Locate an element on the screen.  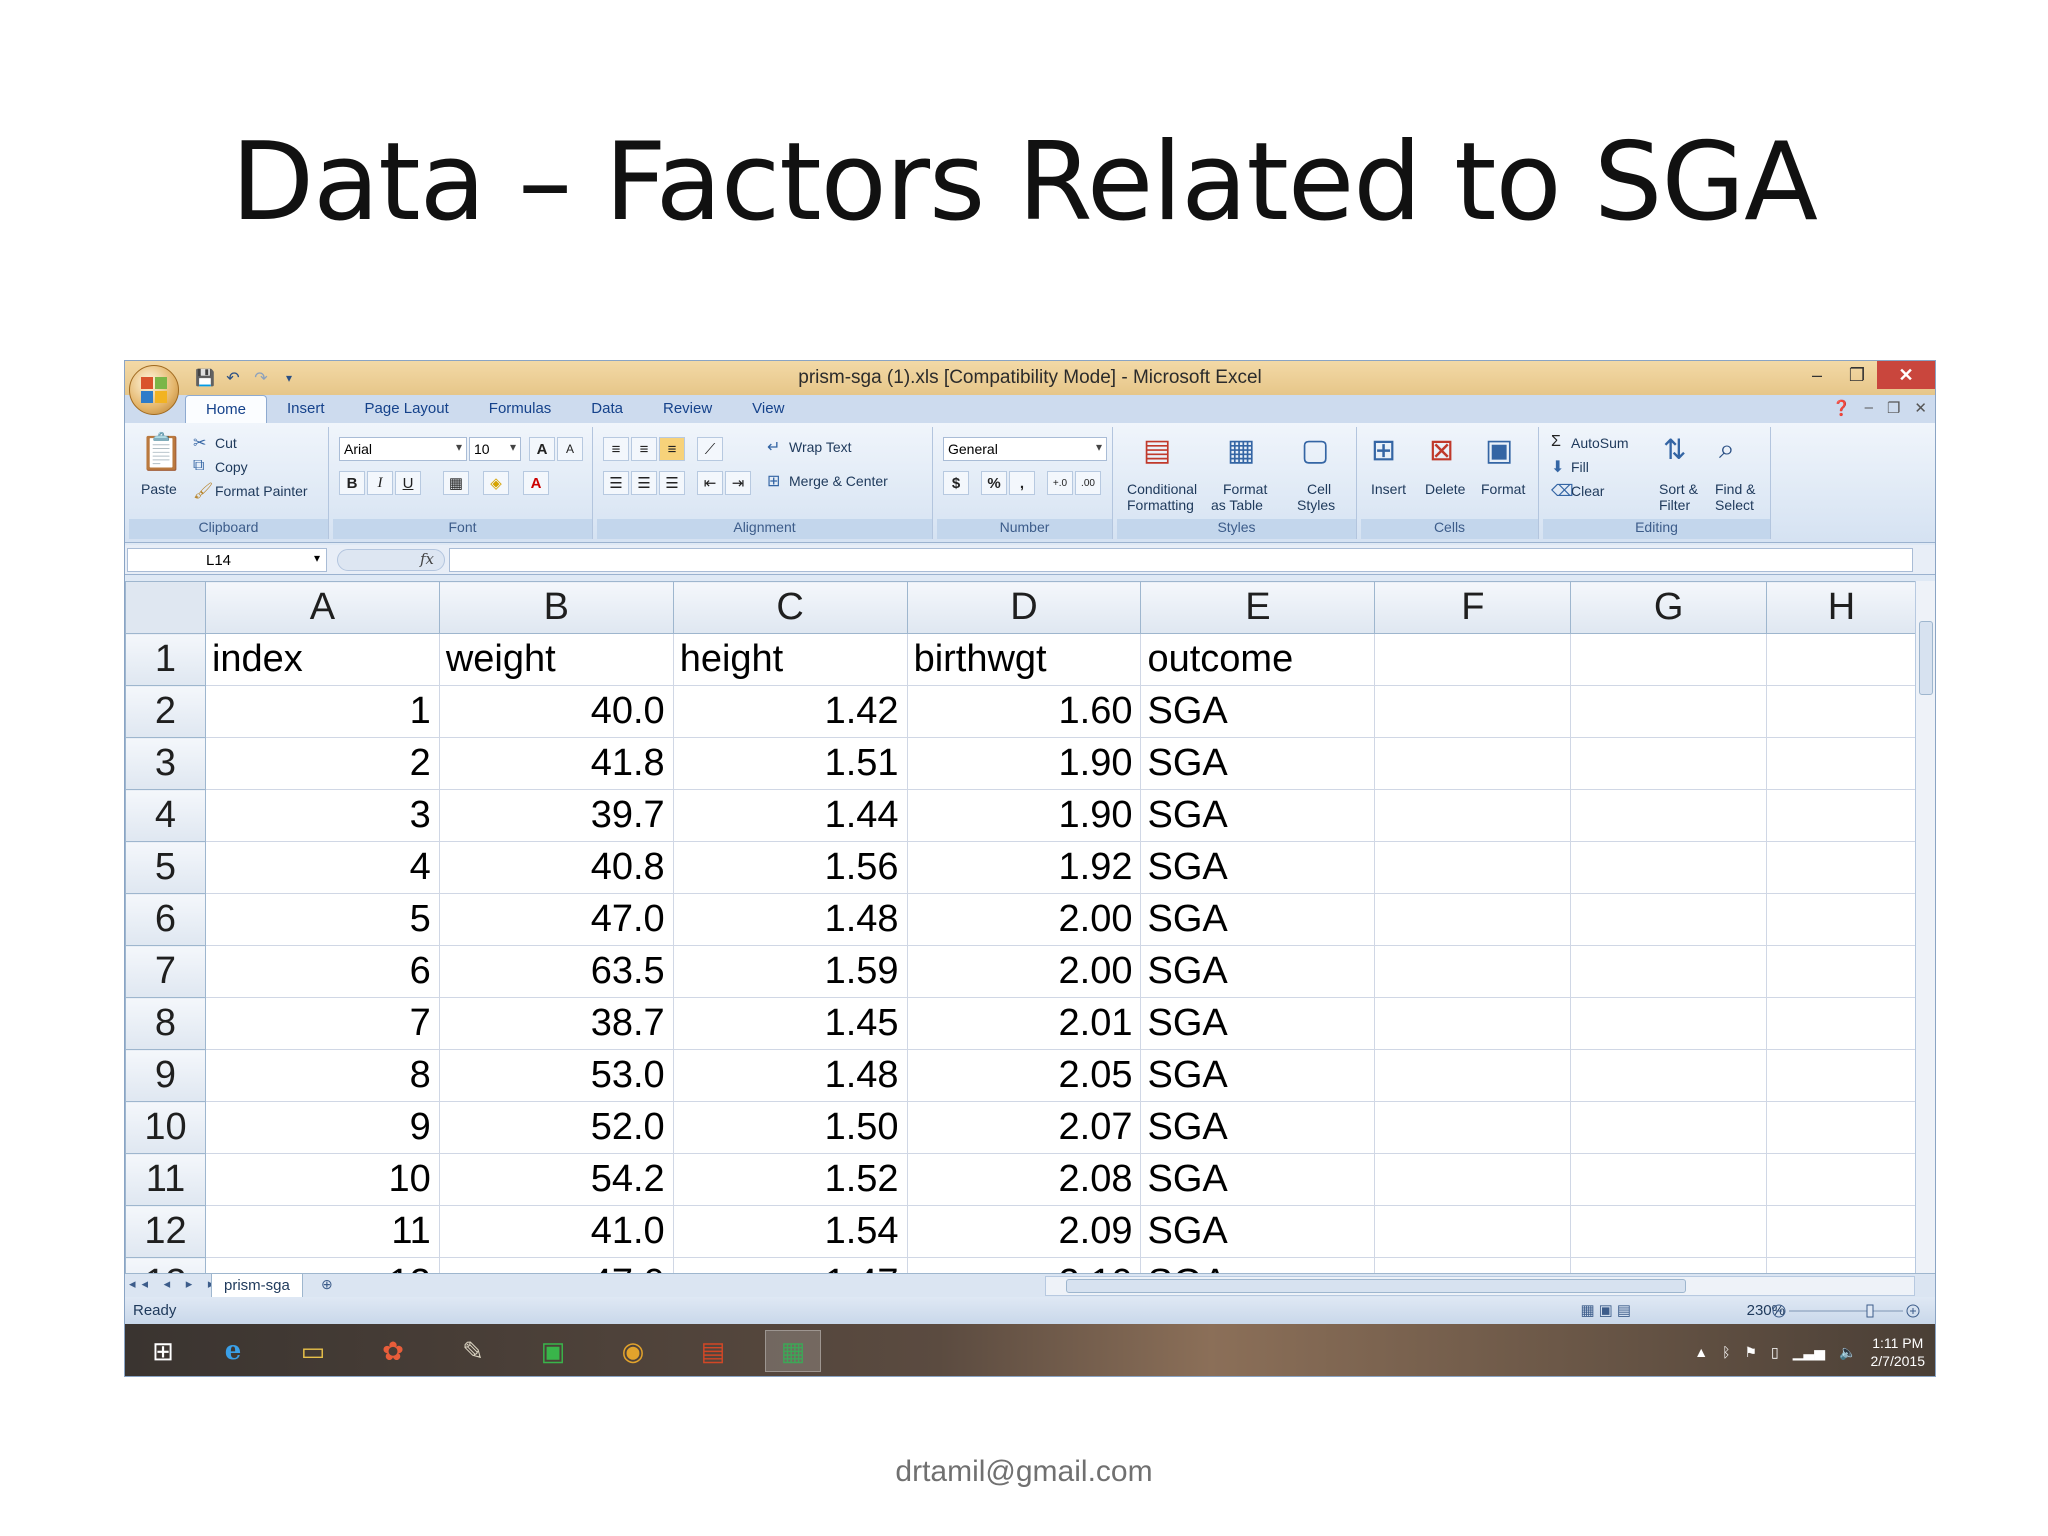
internet-explorer-icon: e is located at coordinates (233, 1351).